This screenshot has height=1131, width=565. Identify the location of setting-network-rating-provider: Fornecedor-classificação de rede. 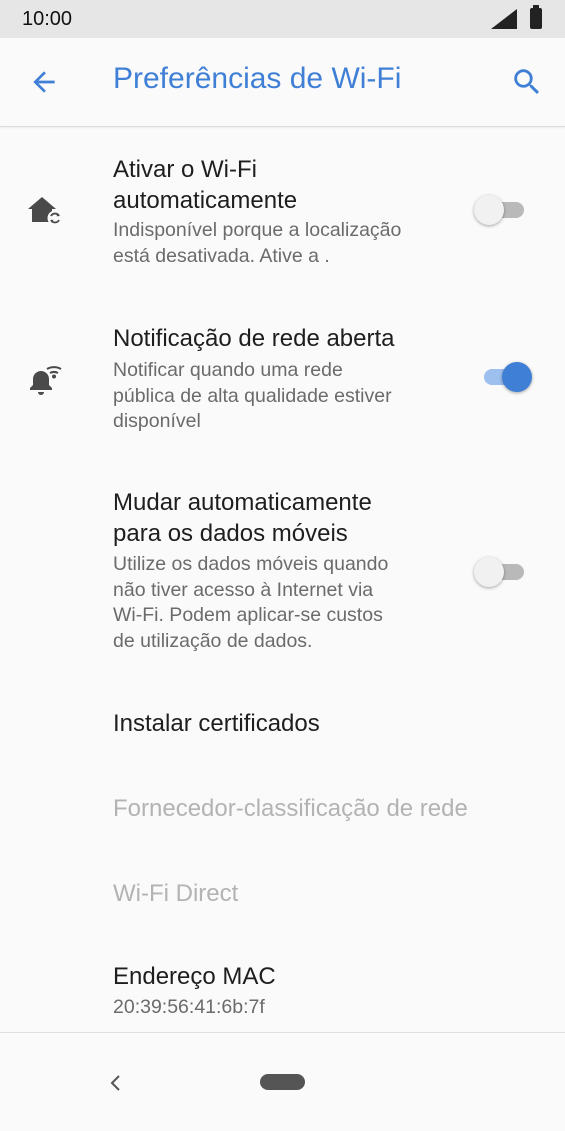
(282, 810).